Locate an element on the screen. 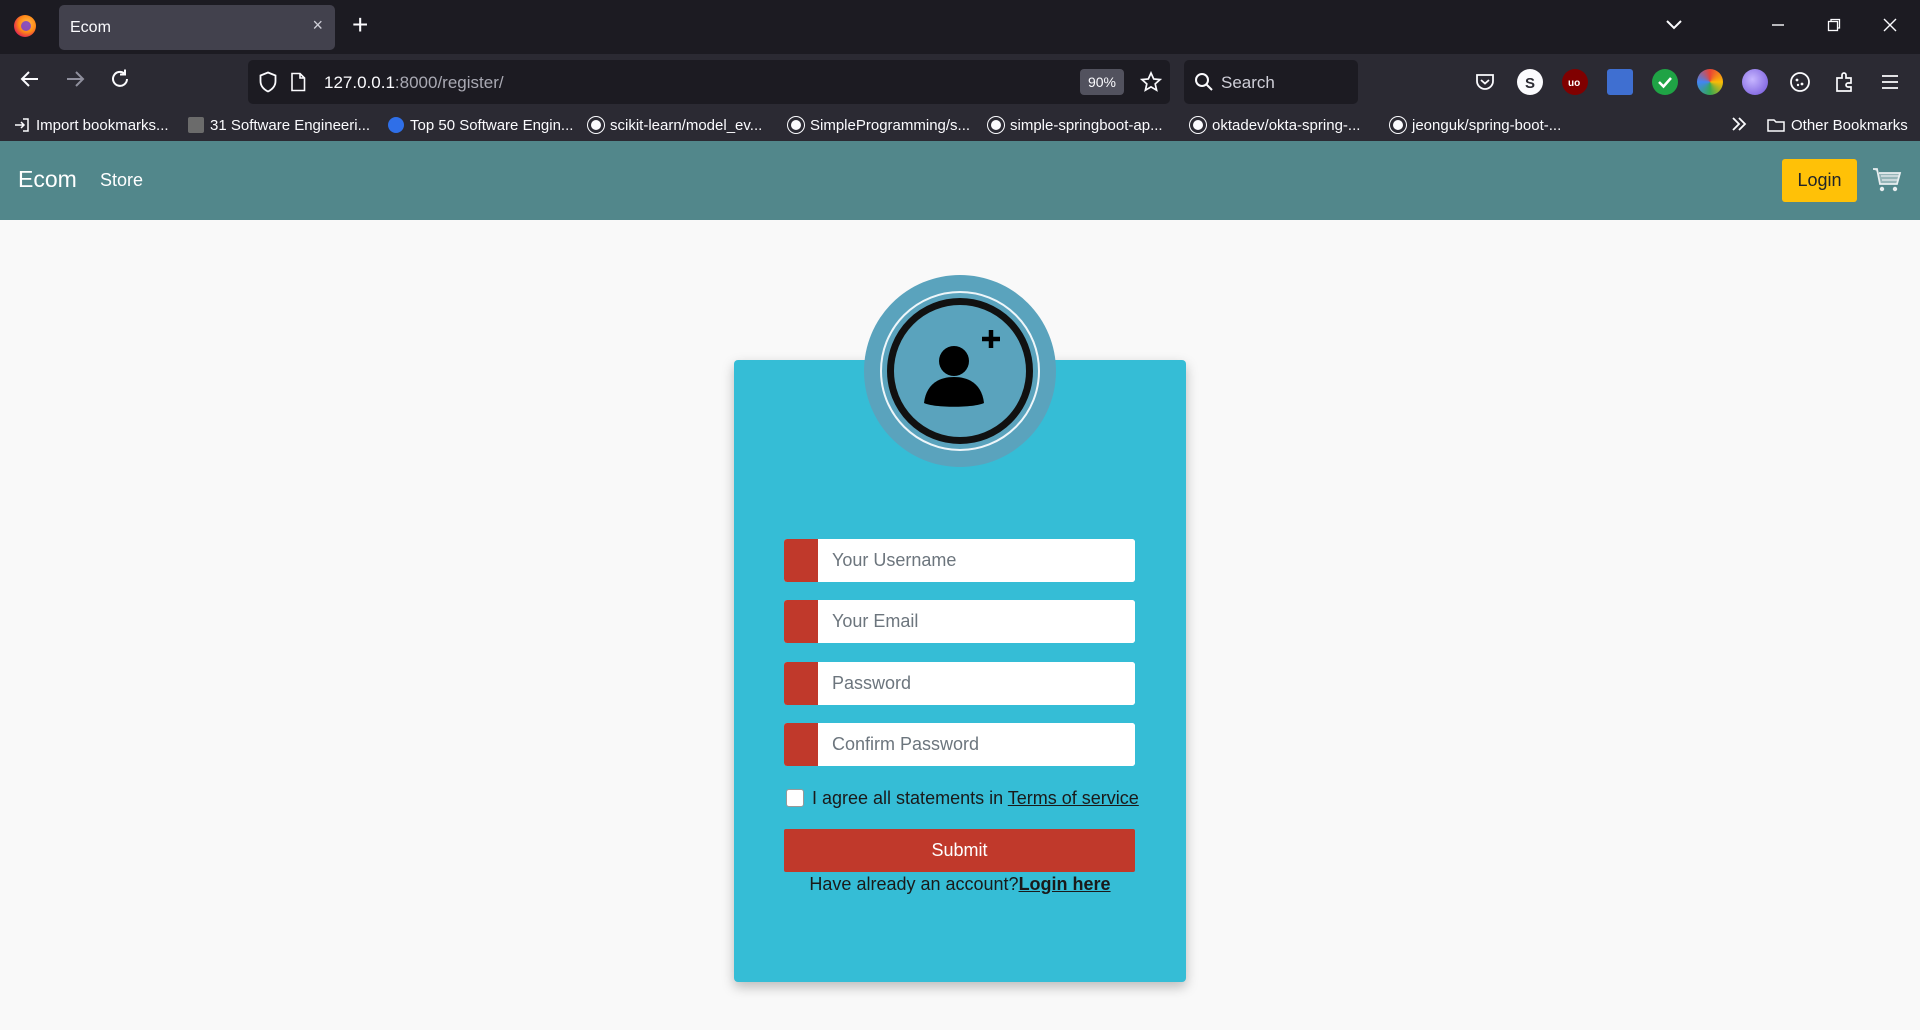  username-prefix is located at coordinates (801, 560).